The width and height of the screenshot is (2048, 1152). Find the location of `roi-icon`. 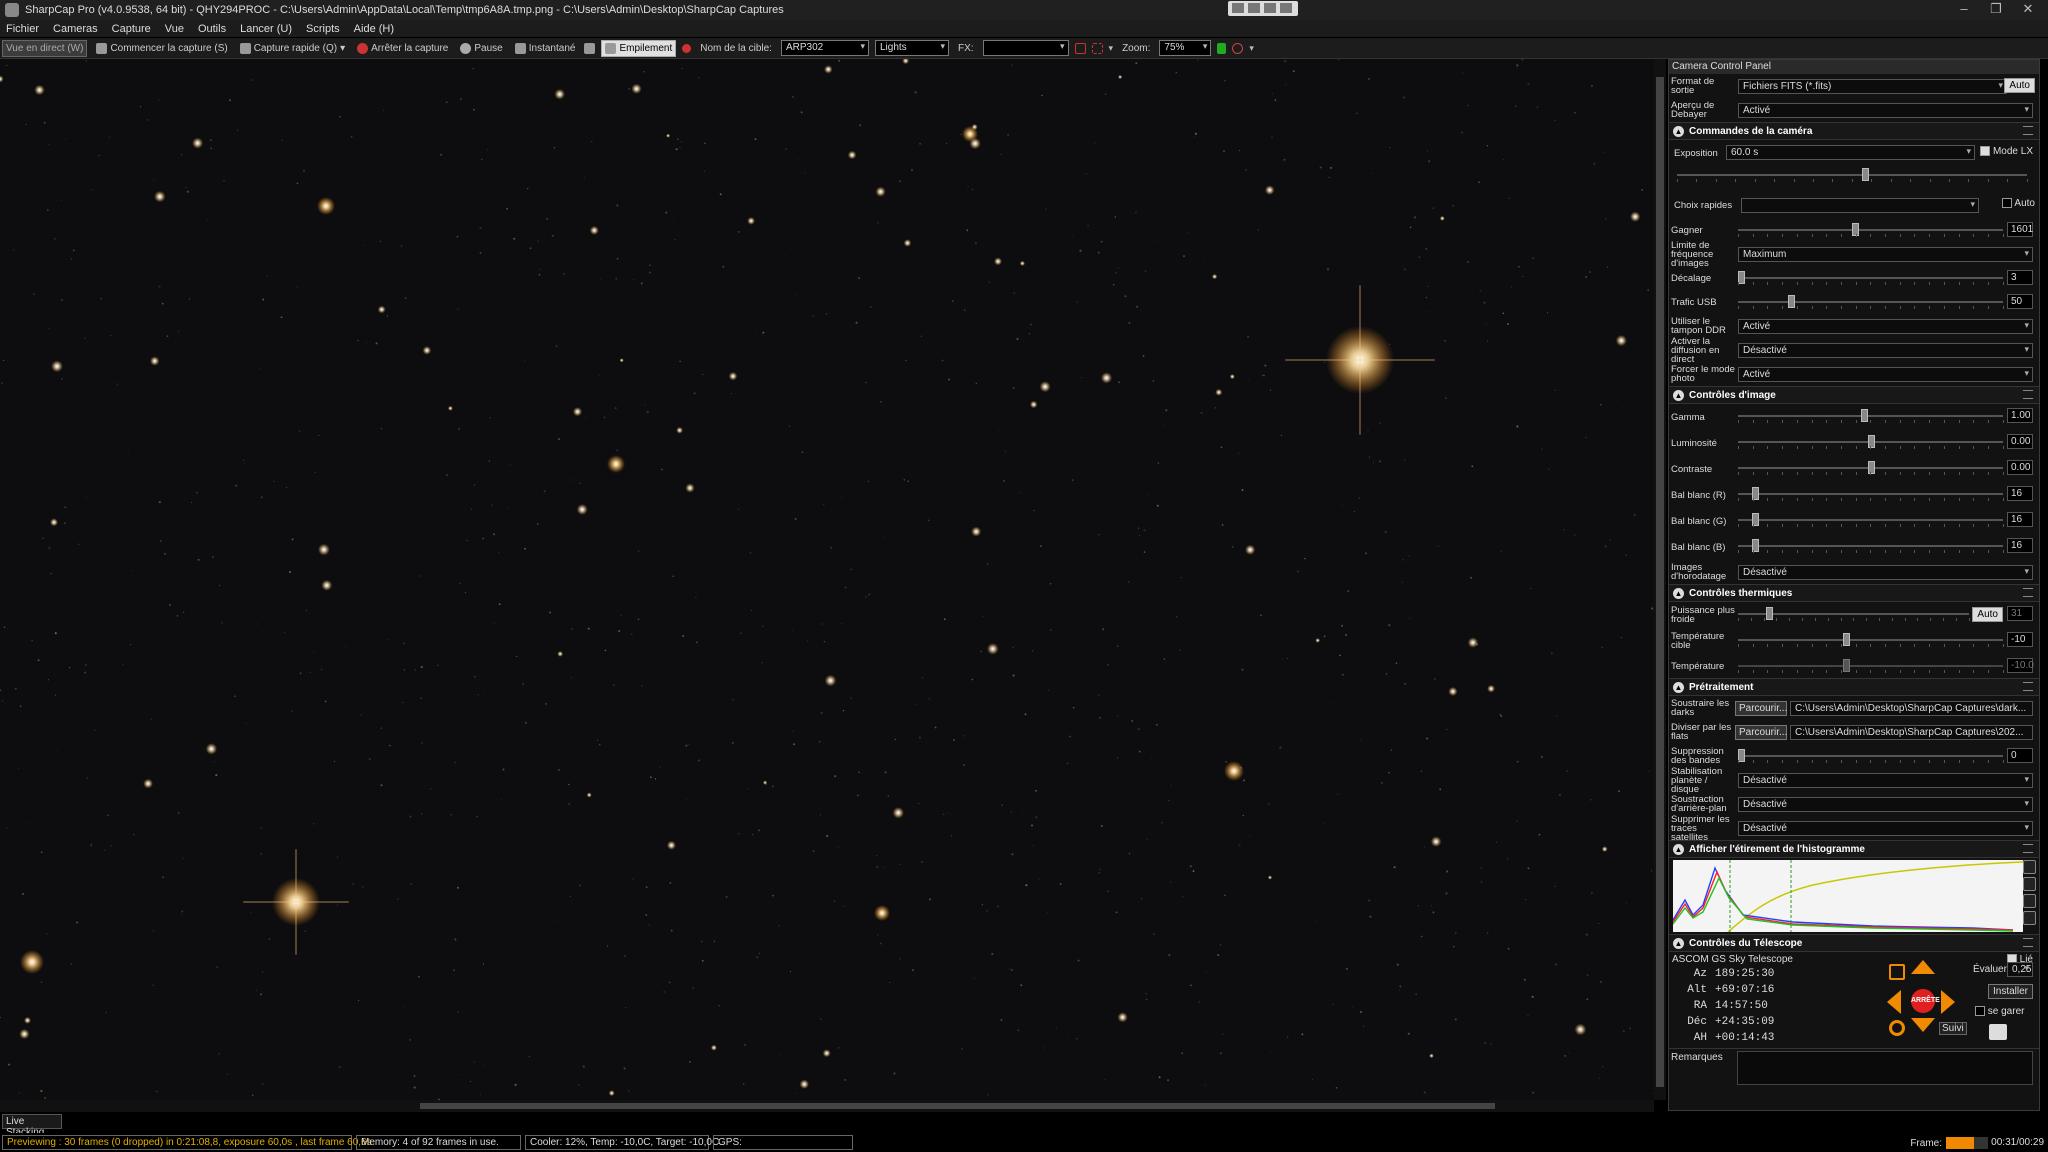

roi-icon is located at coordinates (1080, 48).